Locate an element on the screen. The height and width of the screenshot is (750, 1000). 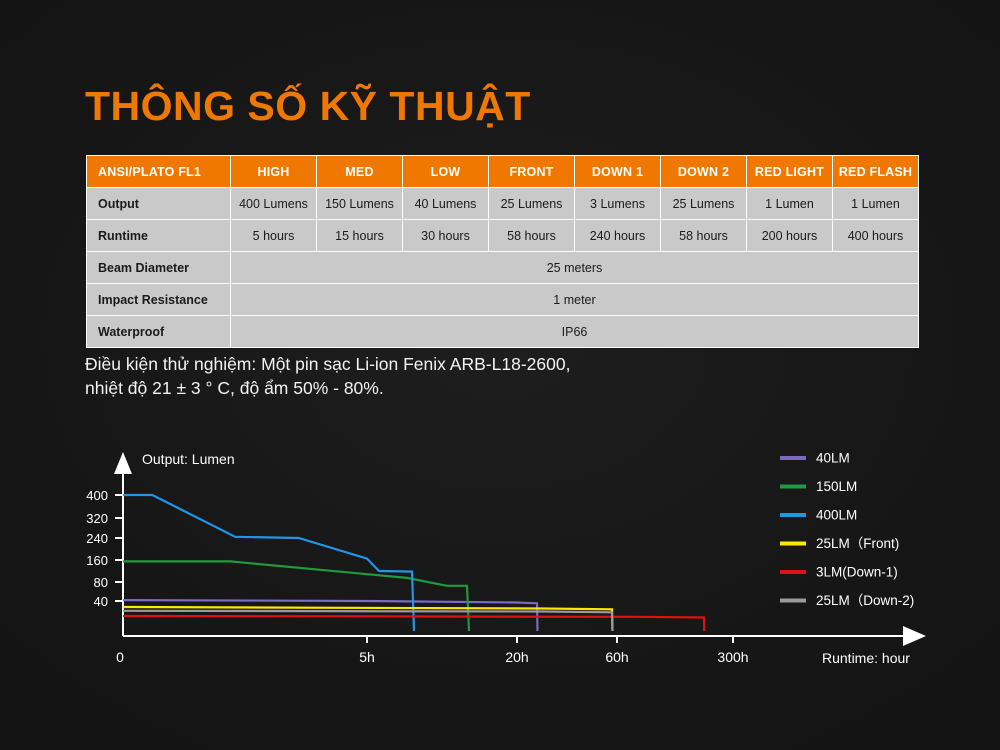
legend-label: 25LM（Down-2) is located at coordinates (865, 600).